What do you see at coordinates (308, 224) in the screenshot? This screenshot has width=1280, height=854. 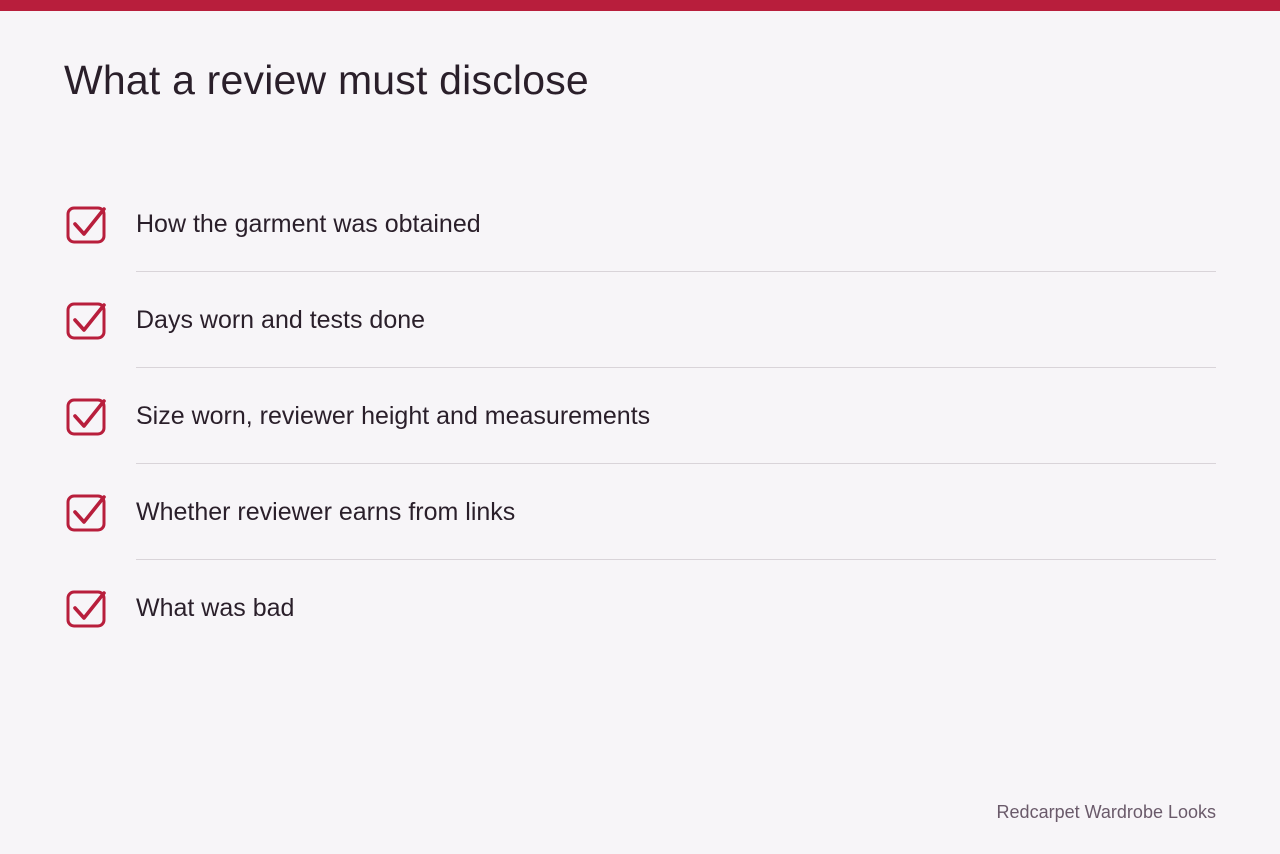 I see `checklist-item-label: How the garment was obtained` at bounding box center [308, 224].